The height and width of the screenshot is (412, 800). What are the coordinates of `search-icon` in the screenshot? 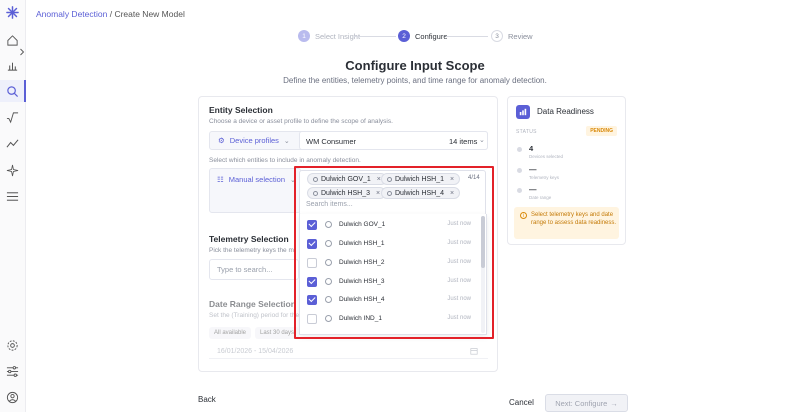 It's located at (12, 91).